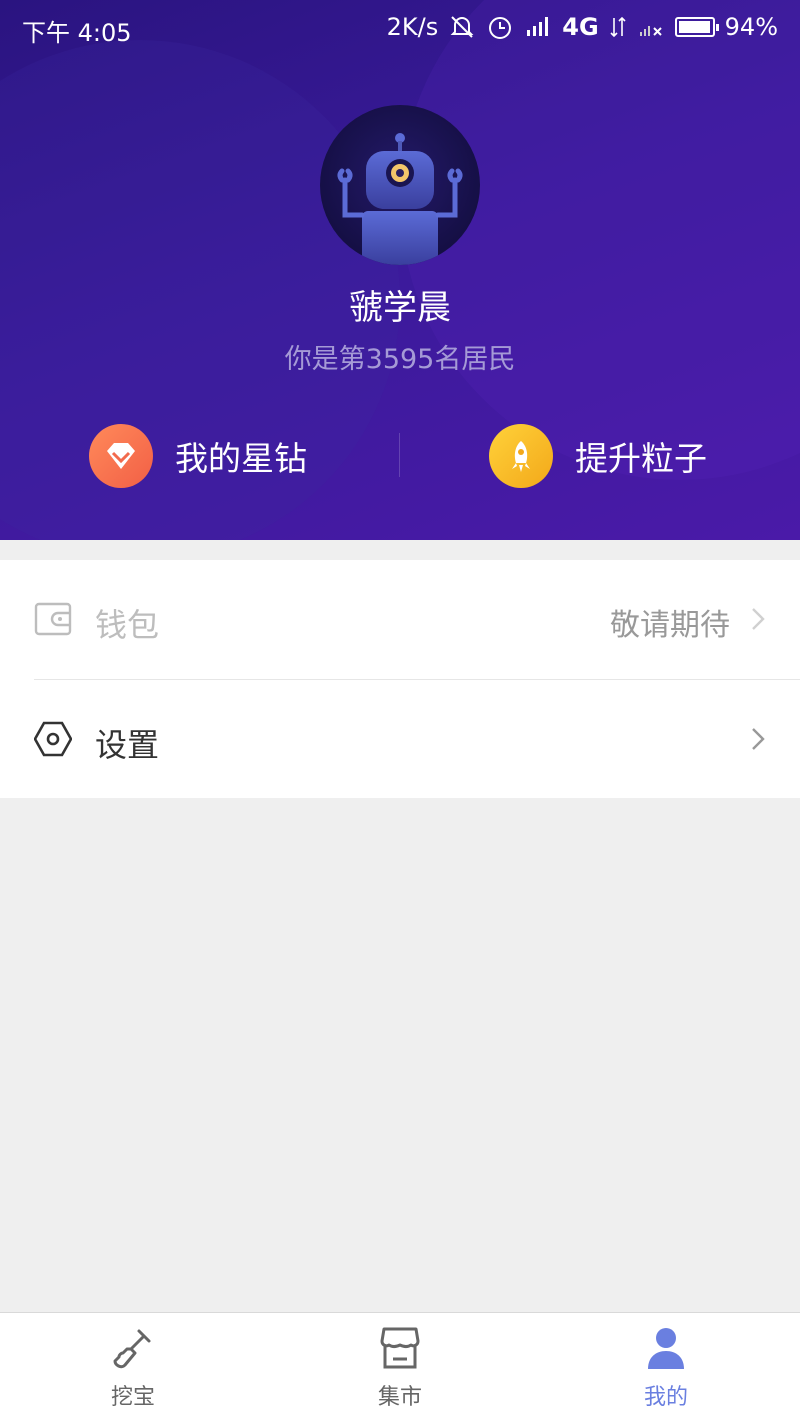  What do you see at coordinates (500, 27) in the screenshot?
I see `alarm-icon` at bounding box center [500, 27].